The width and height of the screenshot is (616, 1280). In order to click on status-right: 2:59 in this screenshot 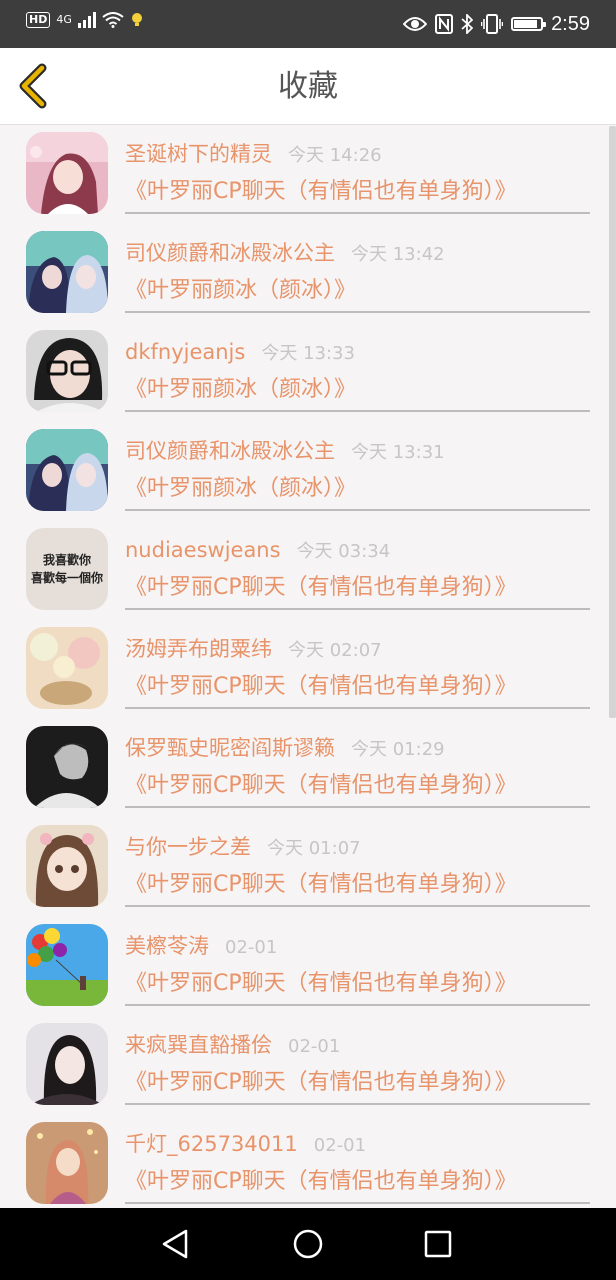, I will do `click(496, 24)`.